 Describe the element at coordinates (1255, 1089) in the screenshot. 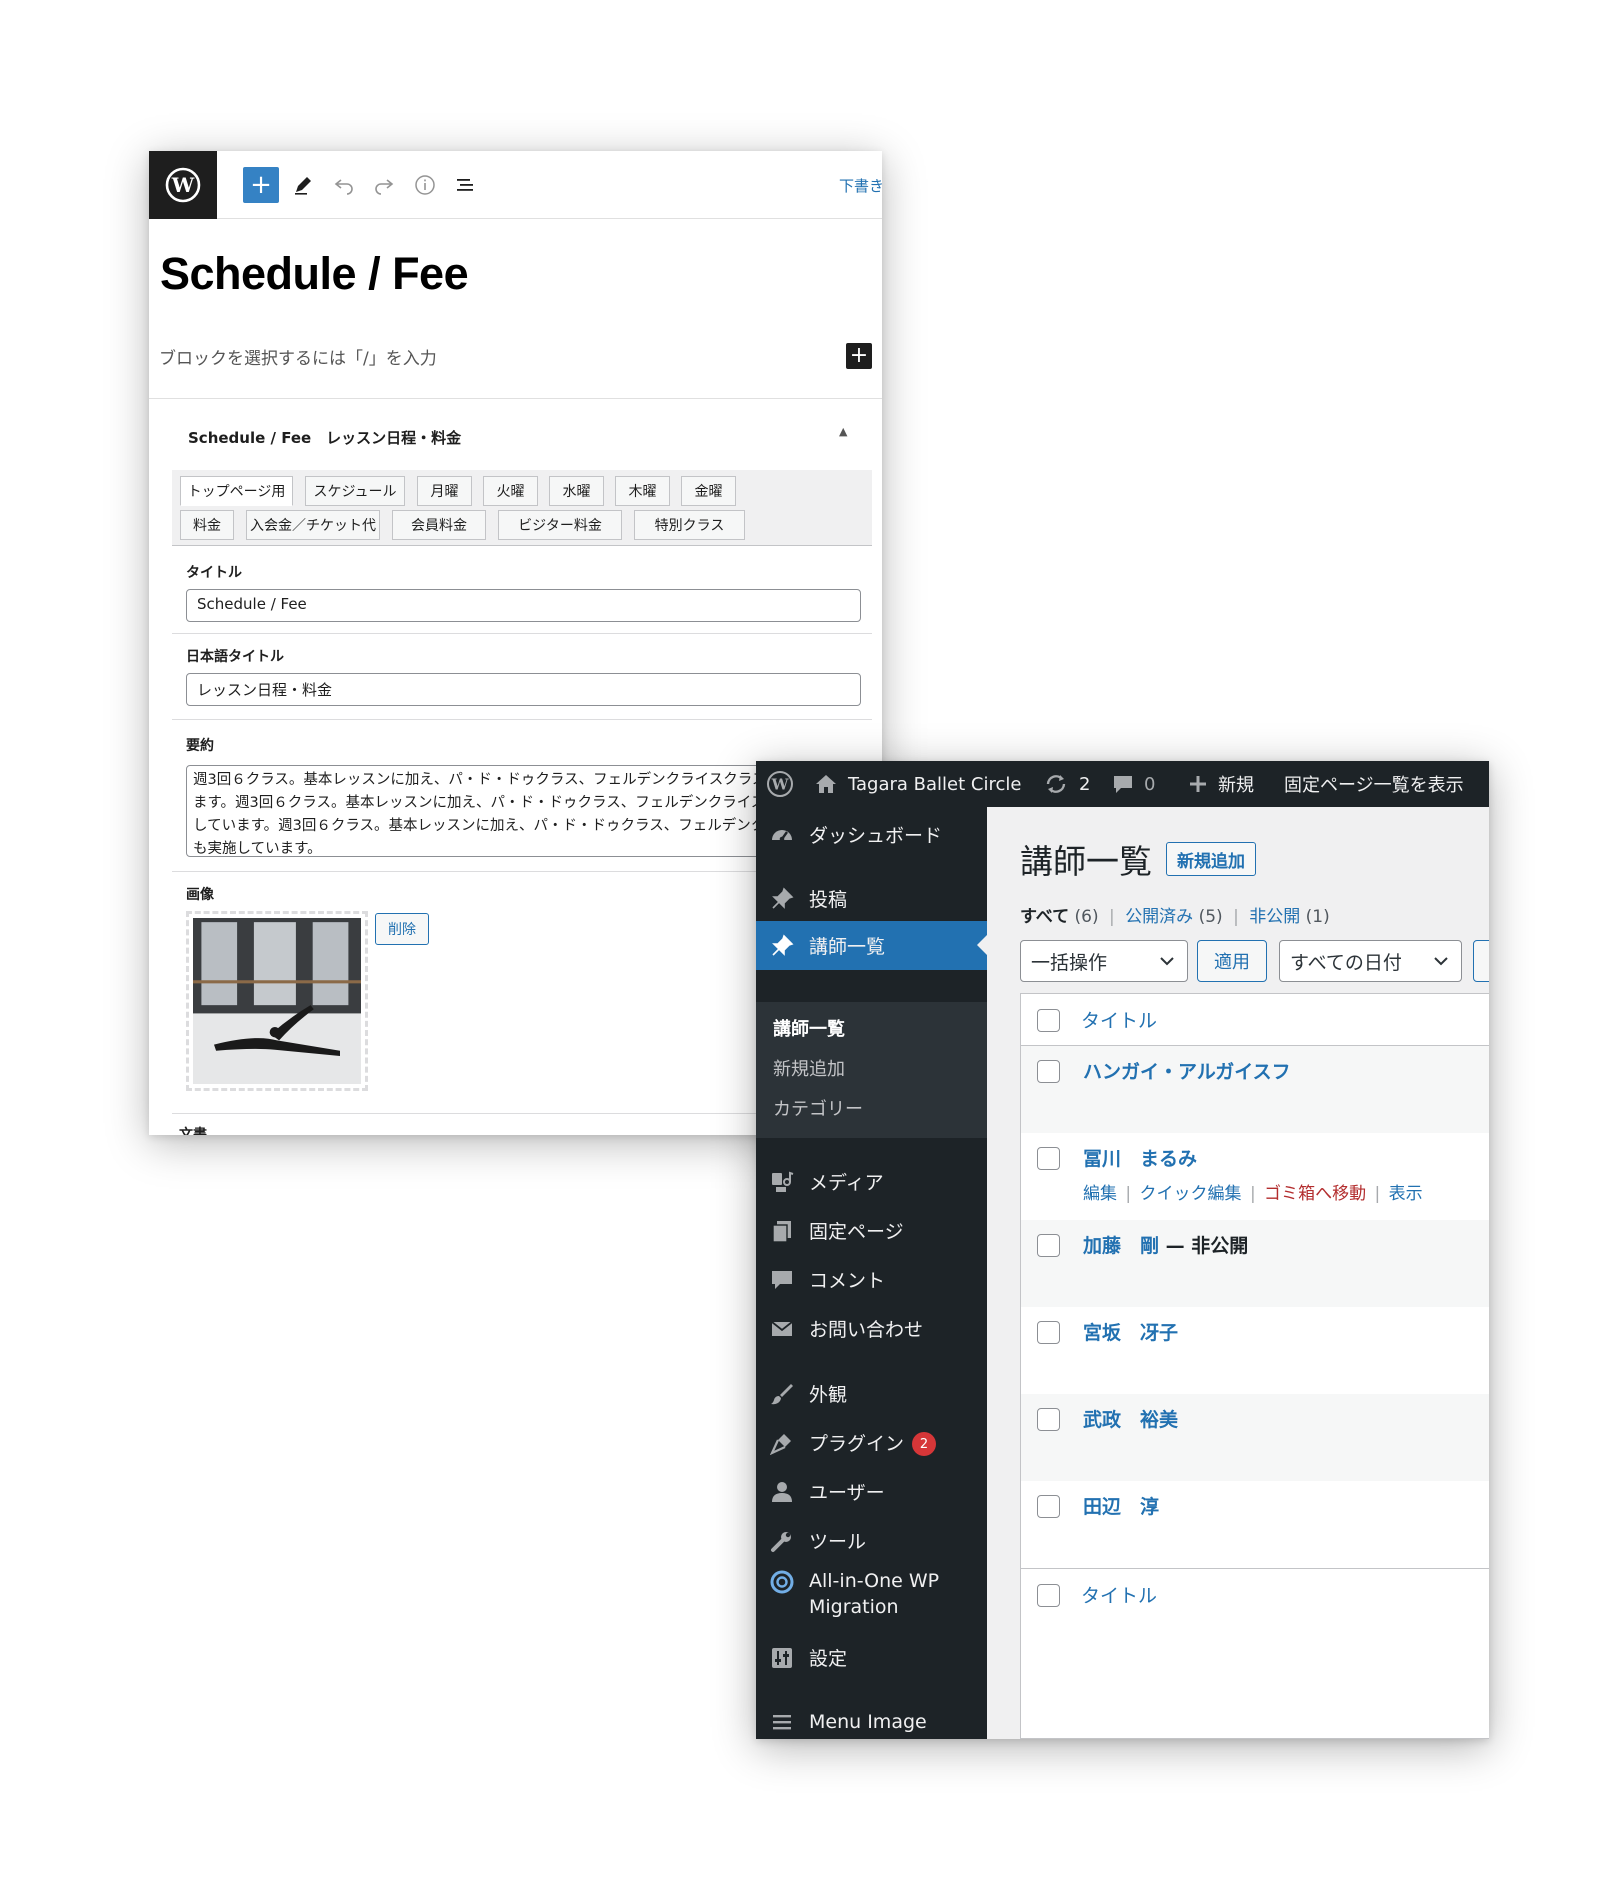

I see `table-row: ハンガイ・アルガイスフ` at that location.